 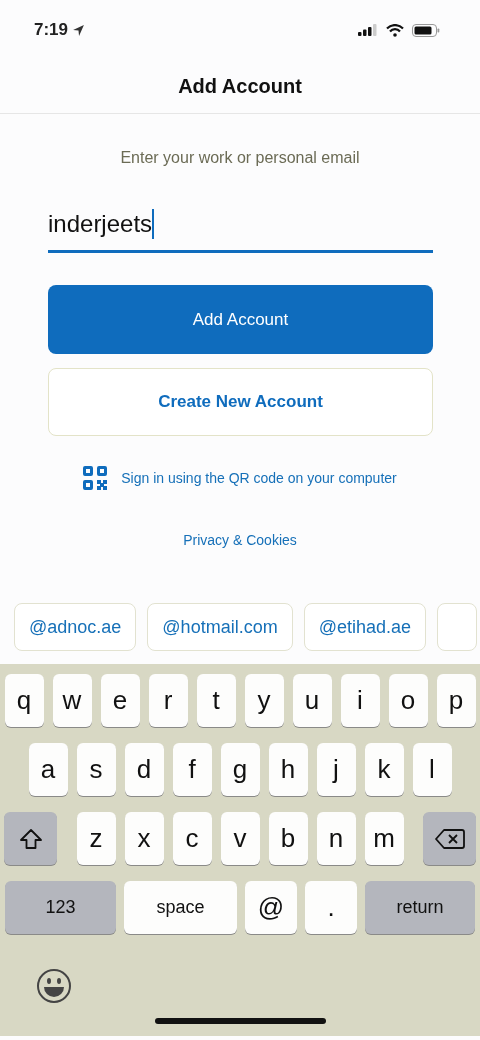 What do you see at coordinates (96, 769) in the screenshot?
I see `key: s` at bounding box center [96, 769].